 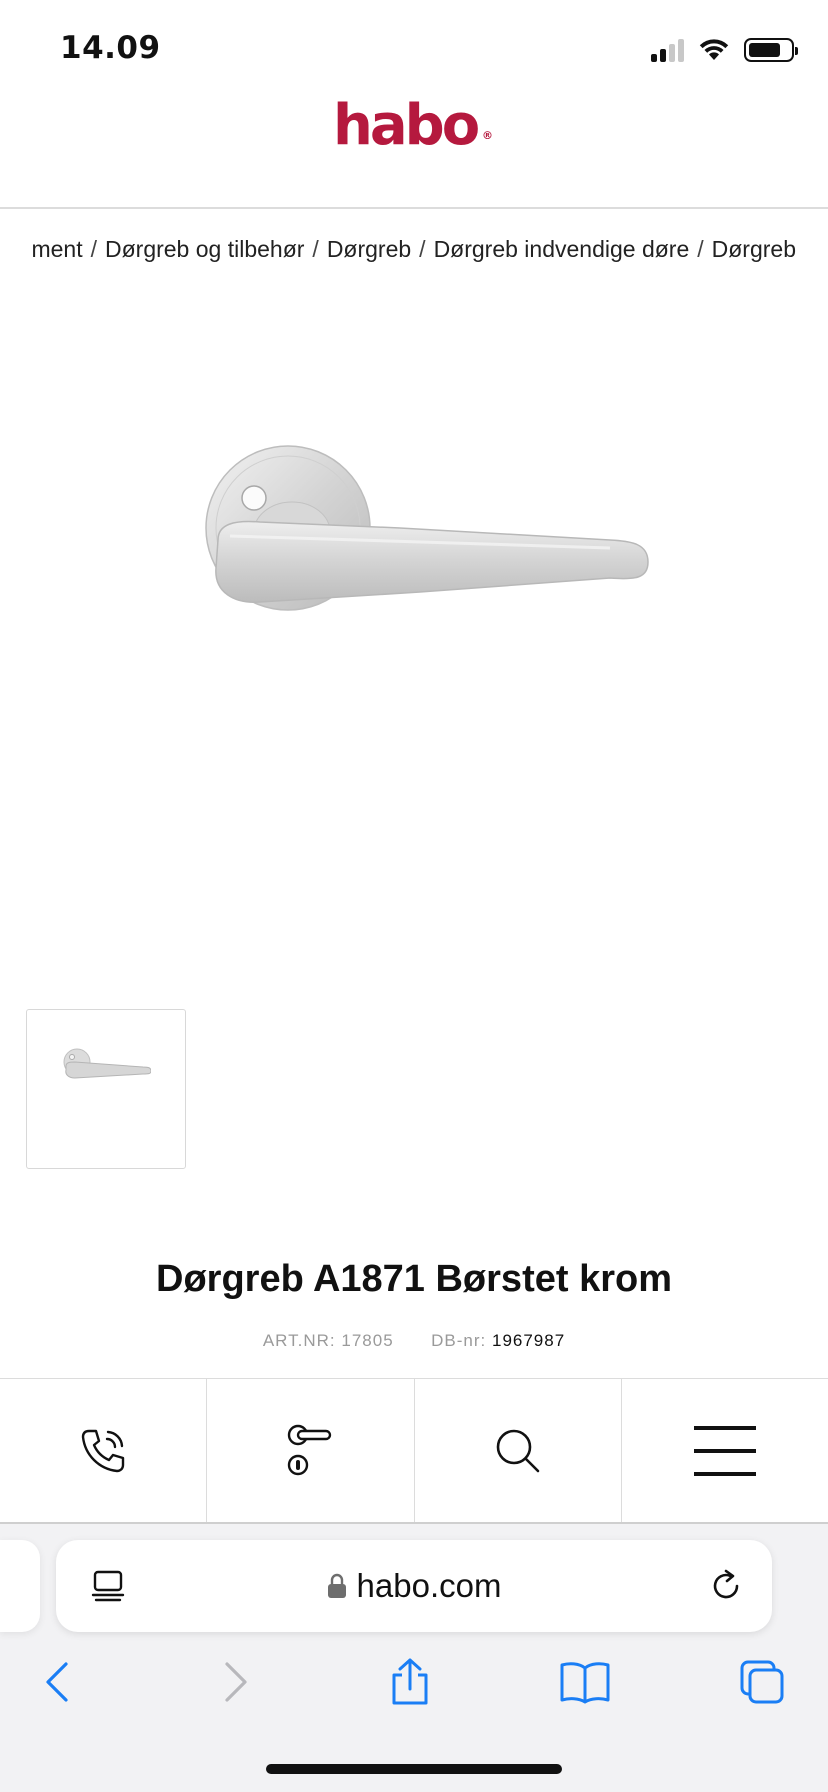 What do you see at coordinates (107, 1063) in the screenshot?
I see `thumbnail-image` at bounding box center [107, 1063].